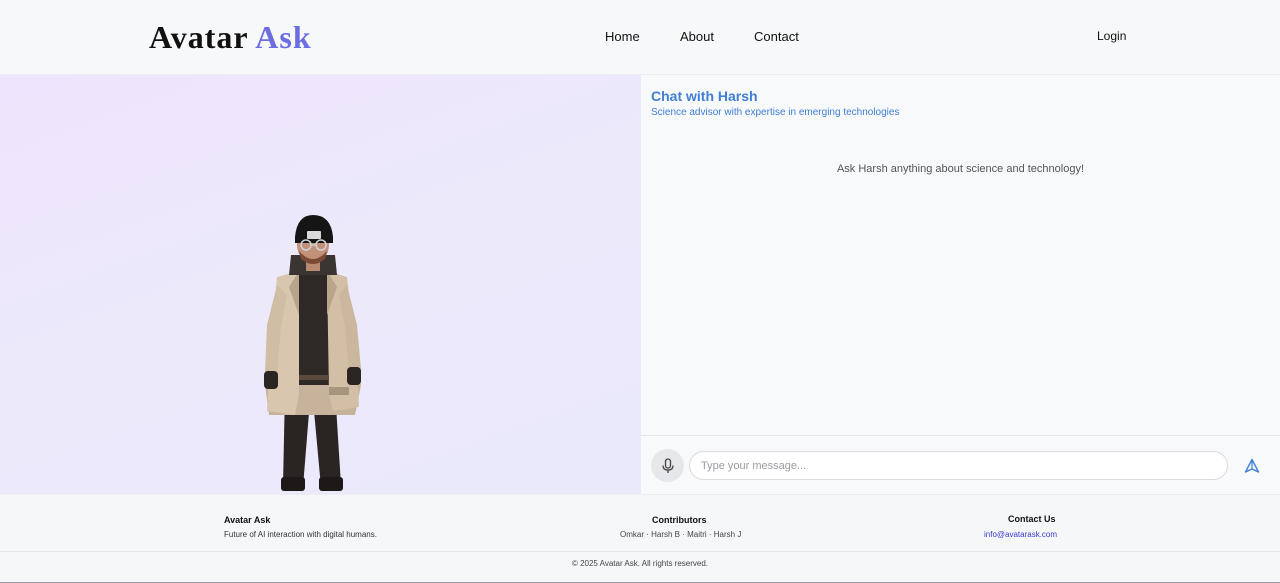  I want to click on nav-about-link: About, so click(697, 36).